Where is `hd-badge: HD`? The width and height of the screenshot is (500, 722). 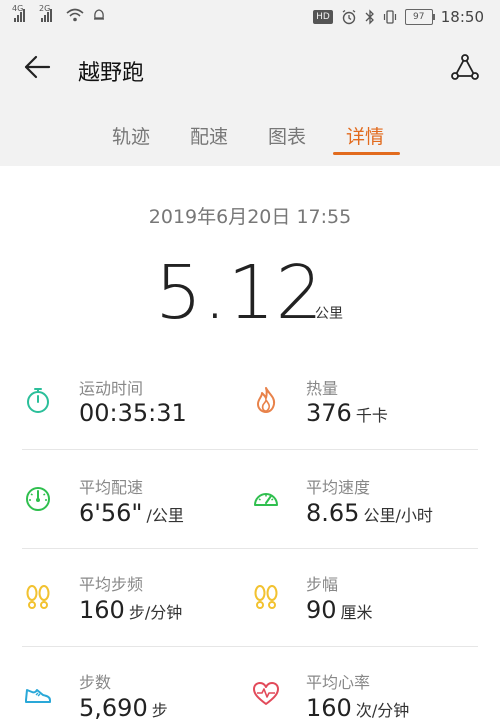
hd-badge: HD is located at coordinates (323, 17).